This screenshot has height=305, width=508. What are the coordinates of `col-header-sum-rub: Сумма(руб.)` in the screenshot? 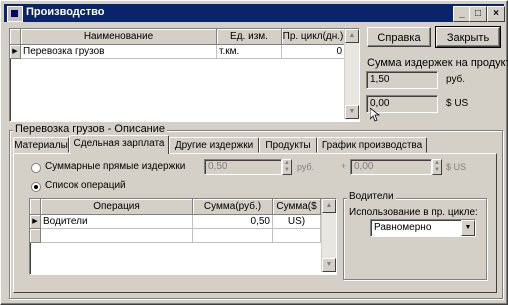 It's located at (233, 207).